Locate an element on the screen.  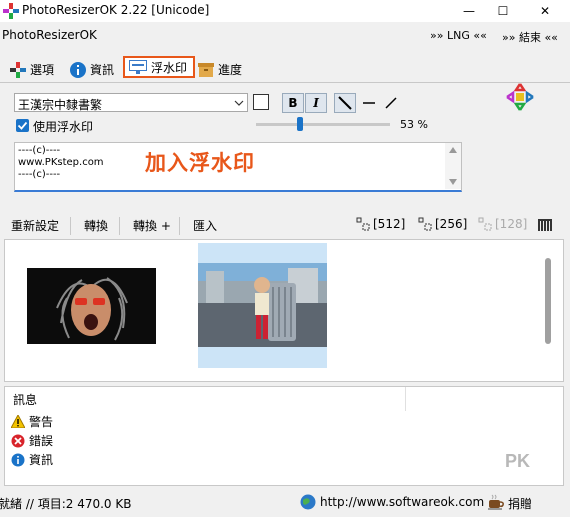
column-divider is located at coordinates (405, 399).